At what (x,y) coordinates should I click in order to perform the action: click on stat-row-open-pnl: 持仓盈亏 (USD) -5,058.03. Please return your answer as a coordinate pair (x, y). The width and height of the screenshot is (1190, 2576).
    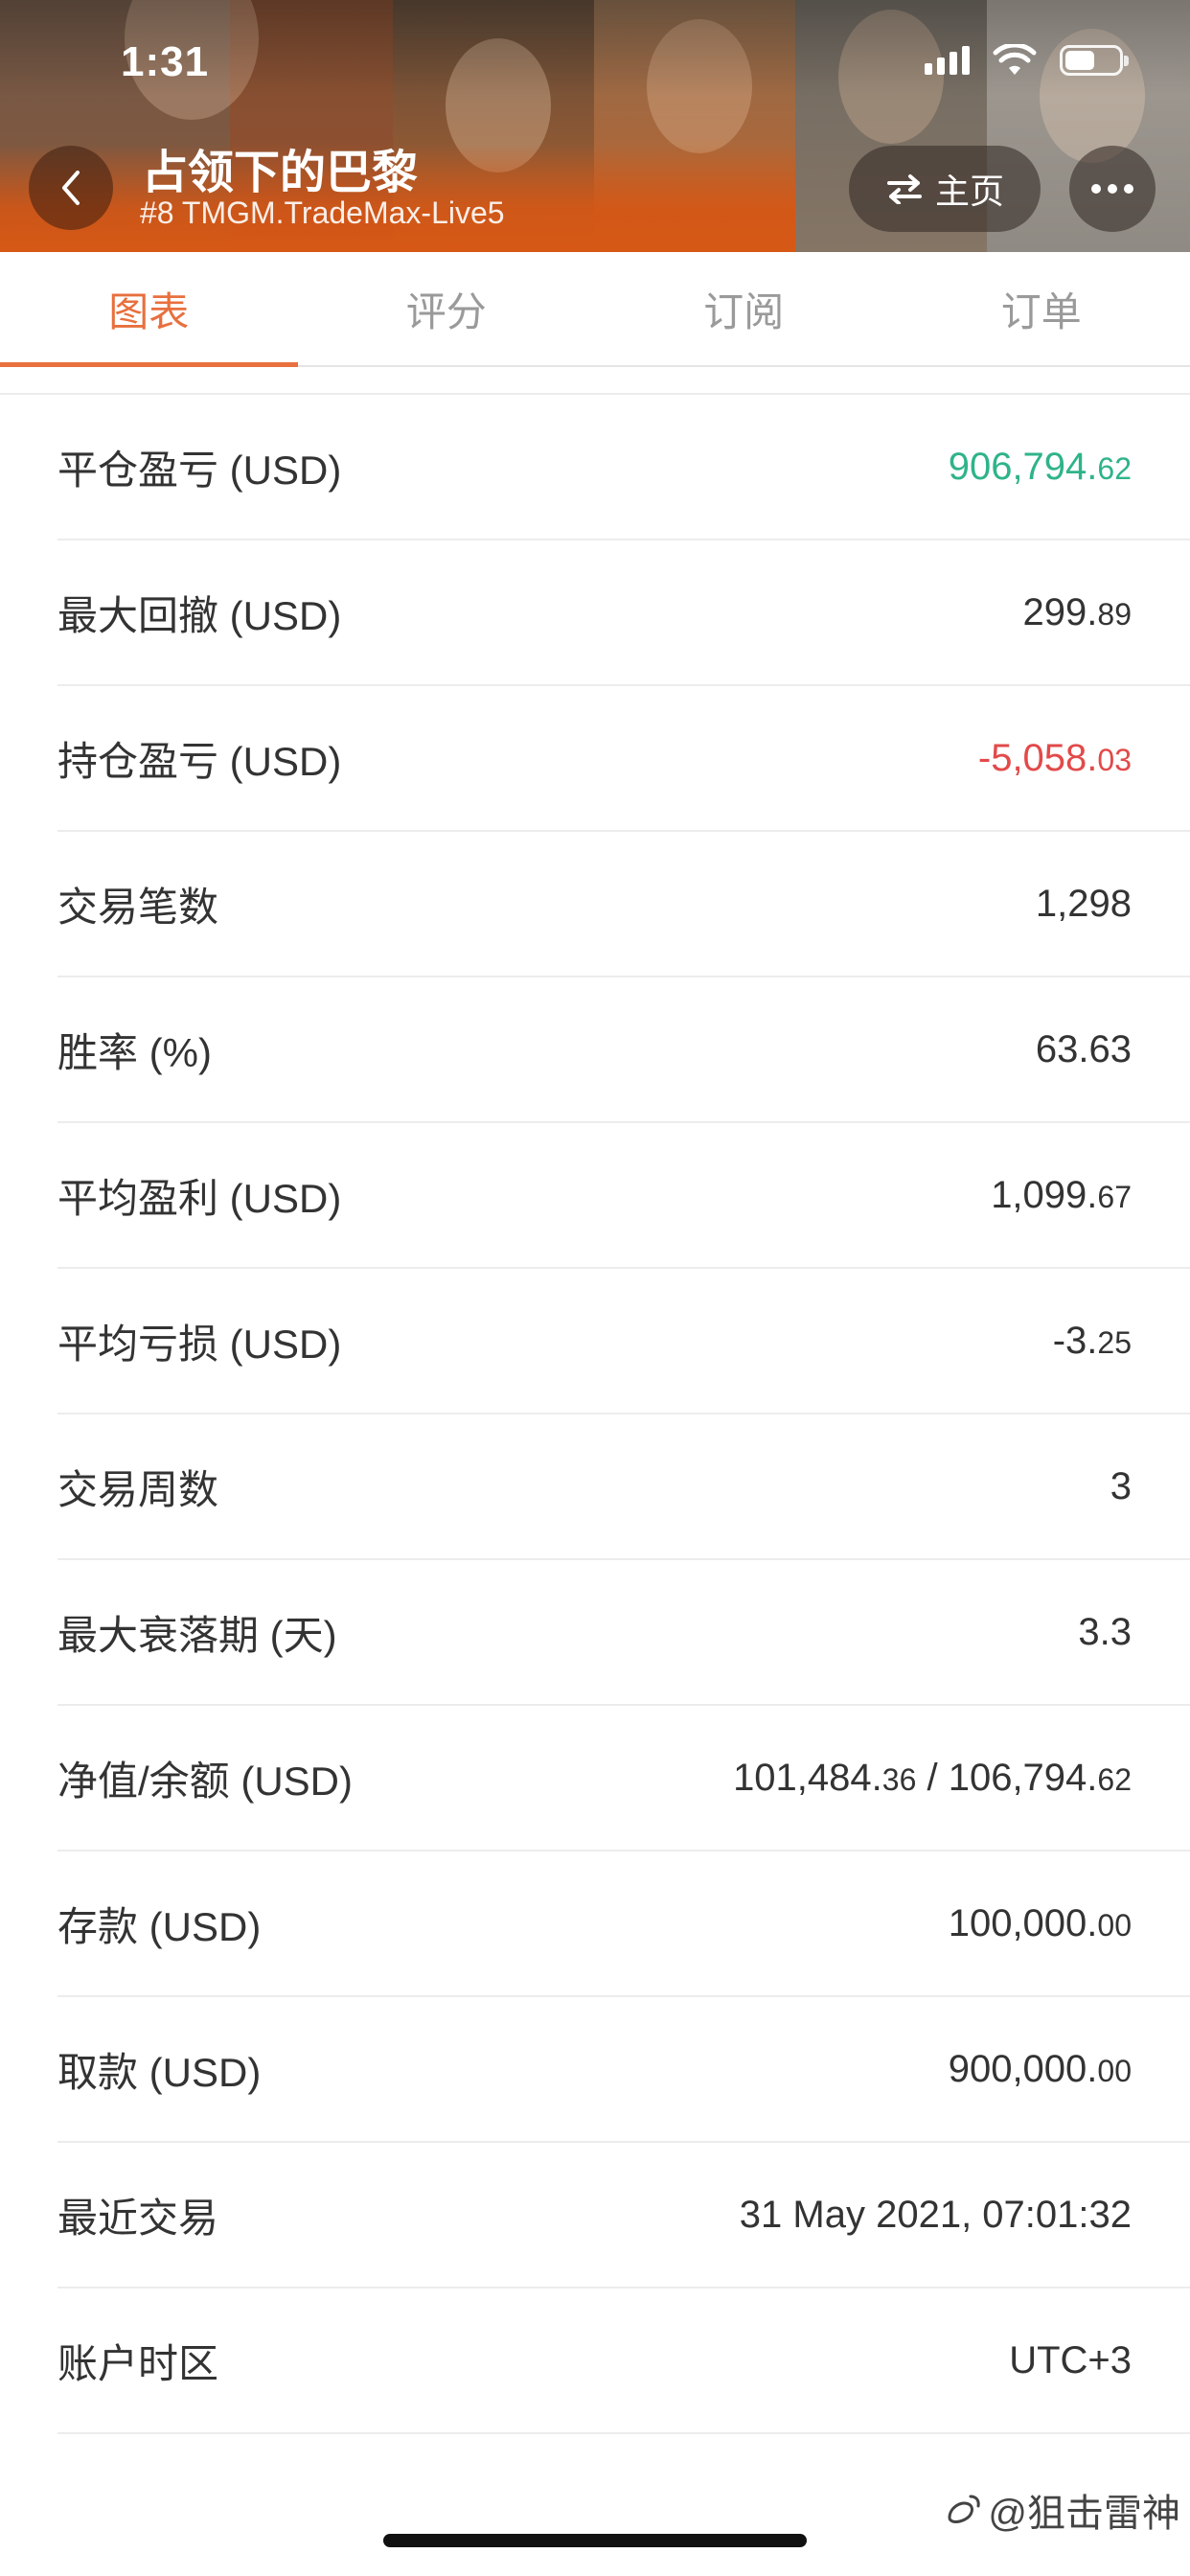
    Looking at the image, I should click on (623, 759).